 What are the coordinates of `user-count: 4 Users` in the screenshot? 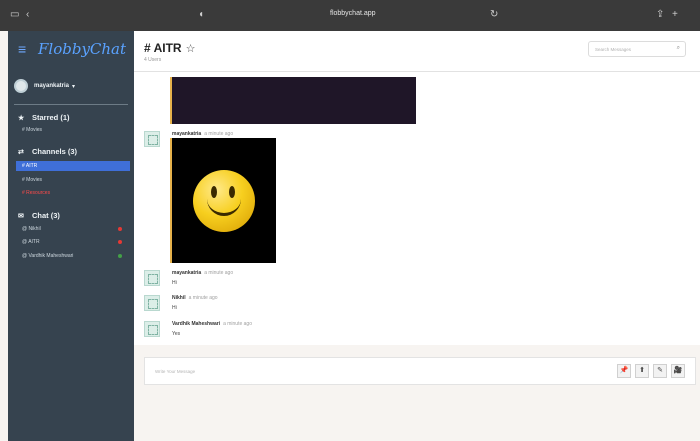 It's located at (153, 60).